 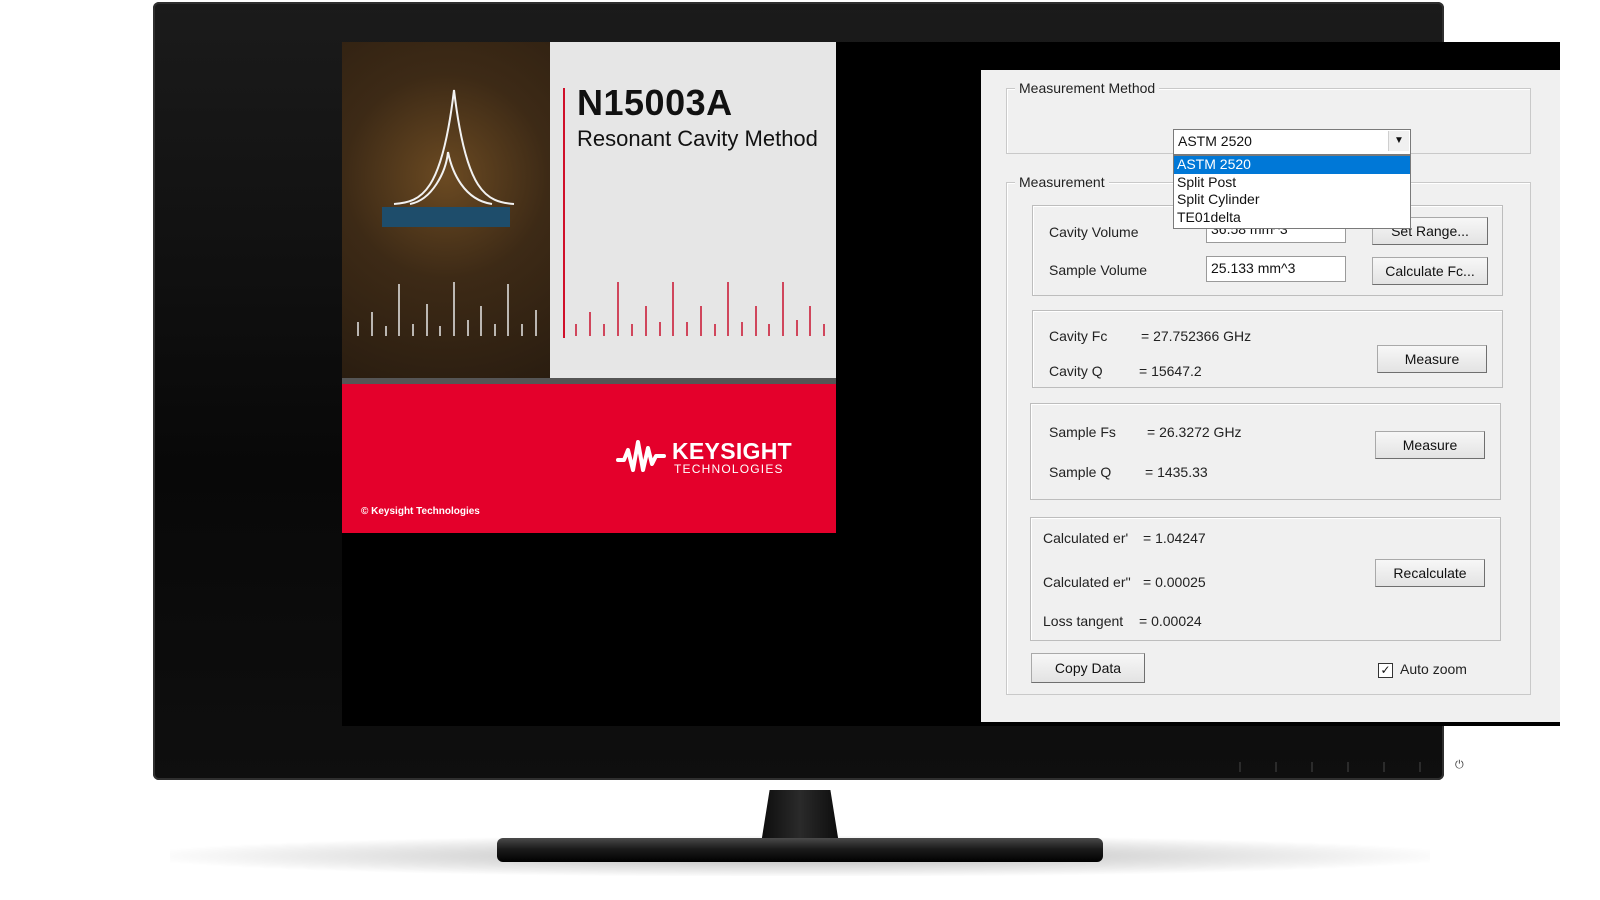 I want to click on product-code: N15003A, so click(x=655, y=102).